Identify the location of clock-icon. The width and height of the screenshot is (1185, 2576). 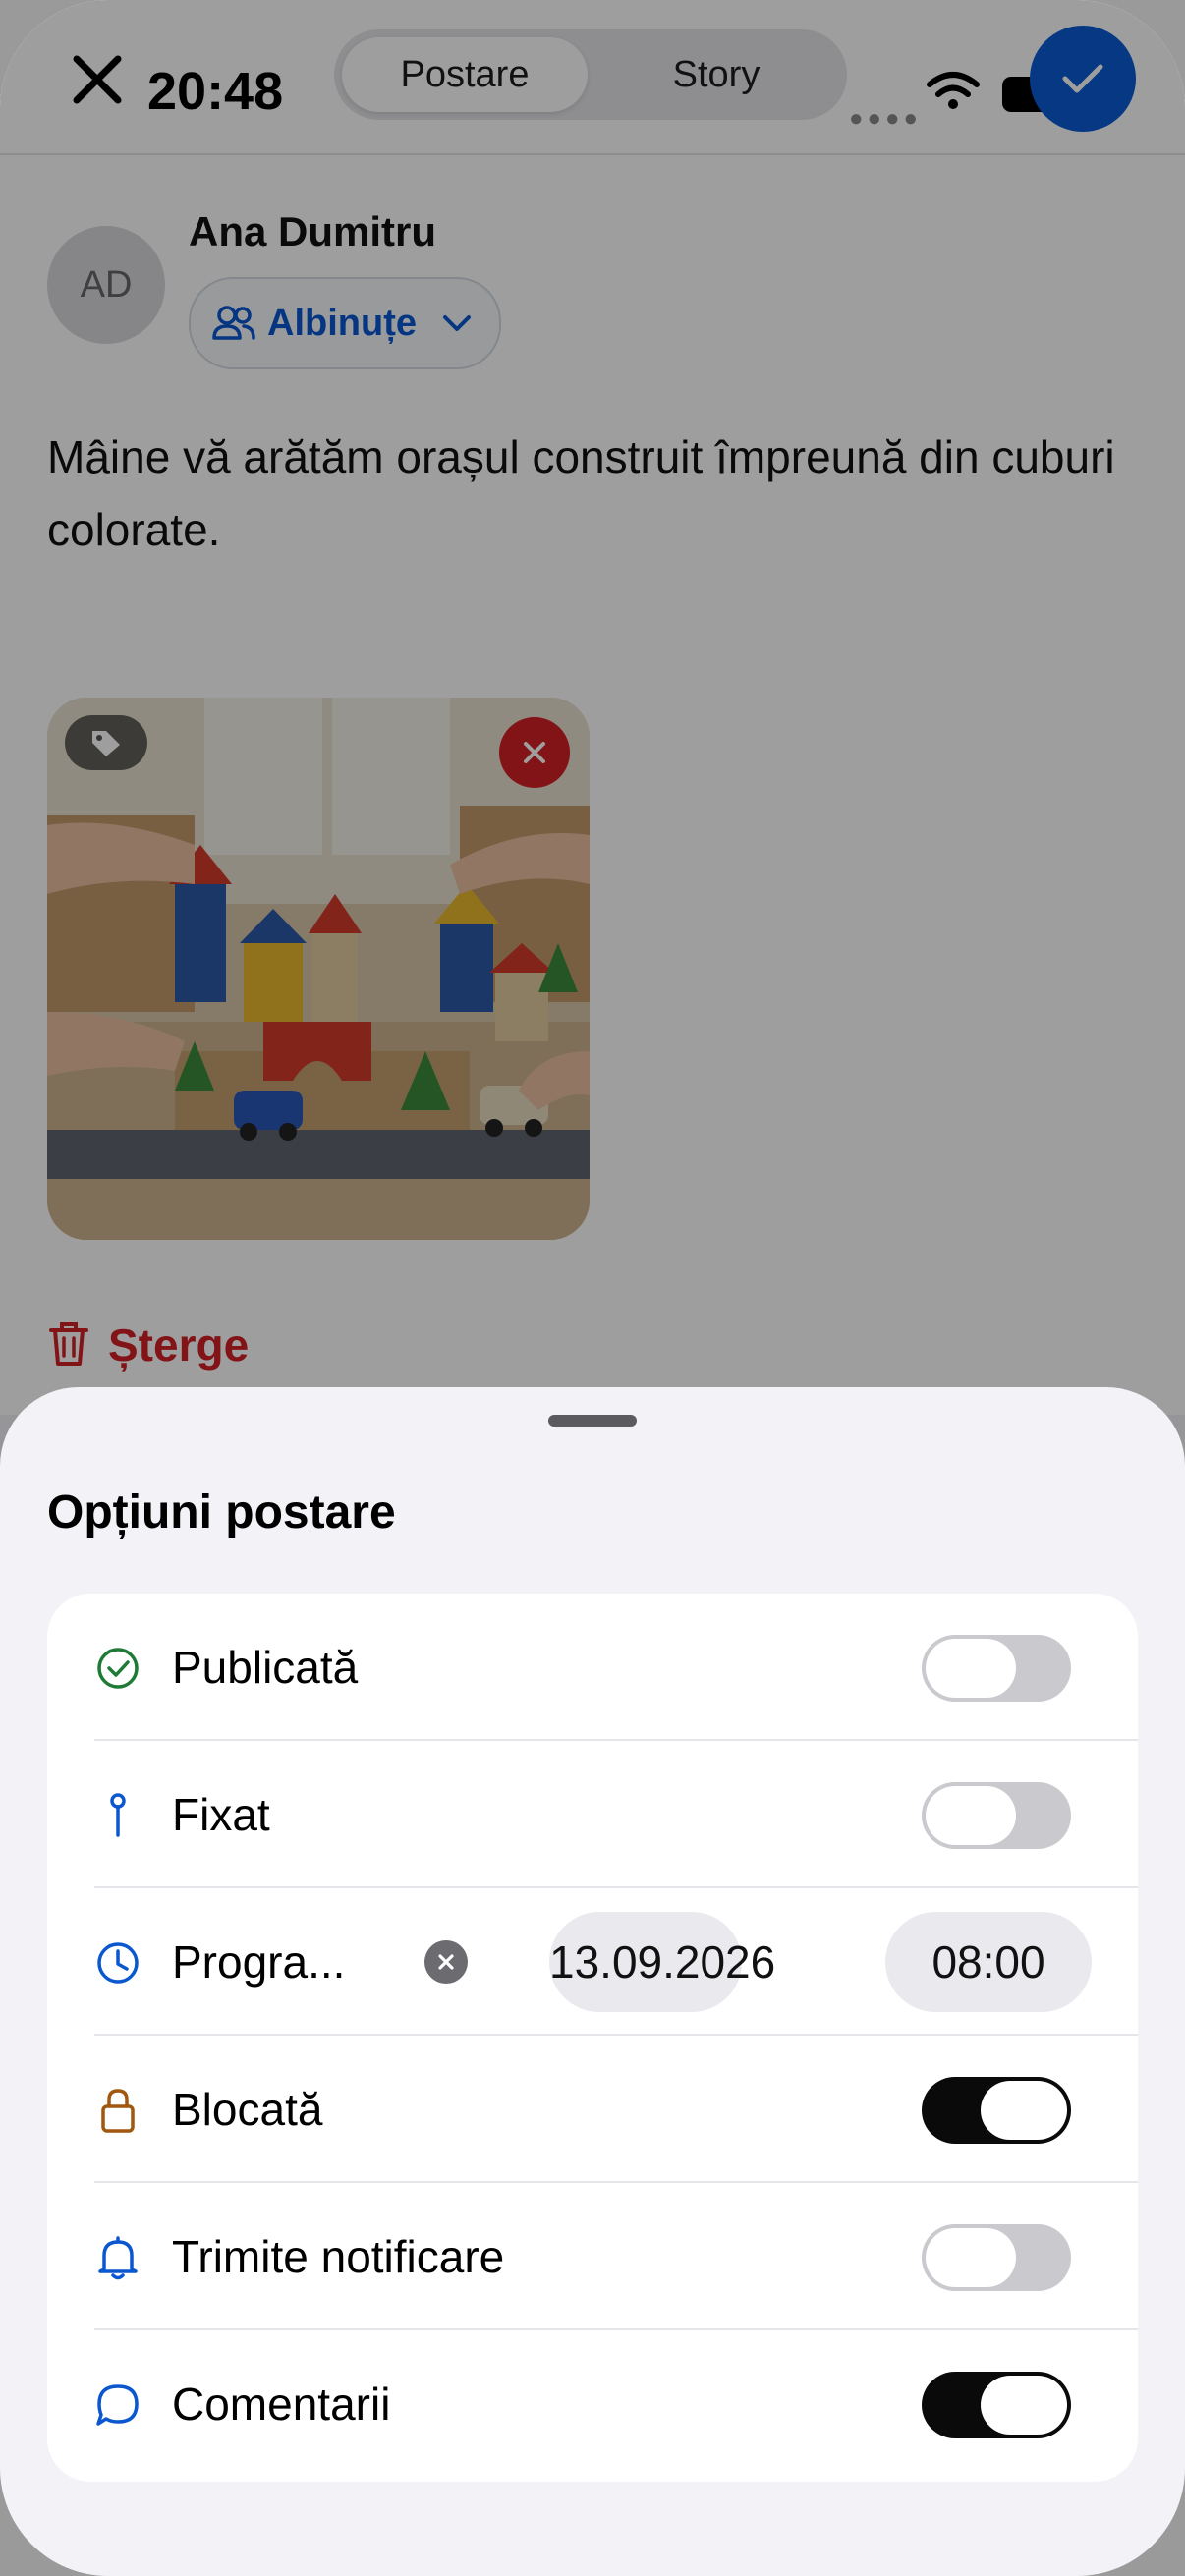
(118, 1963).